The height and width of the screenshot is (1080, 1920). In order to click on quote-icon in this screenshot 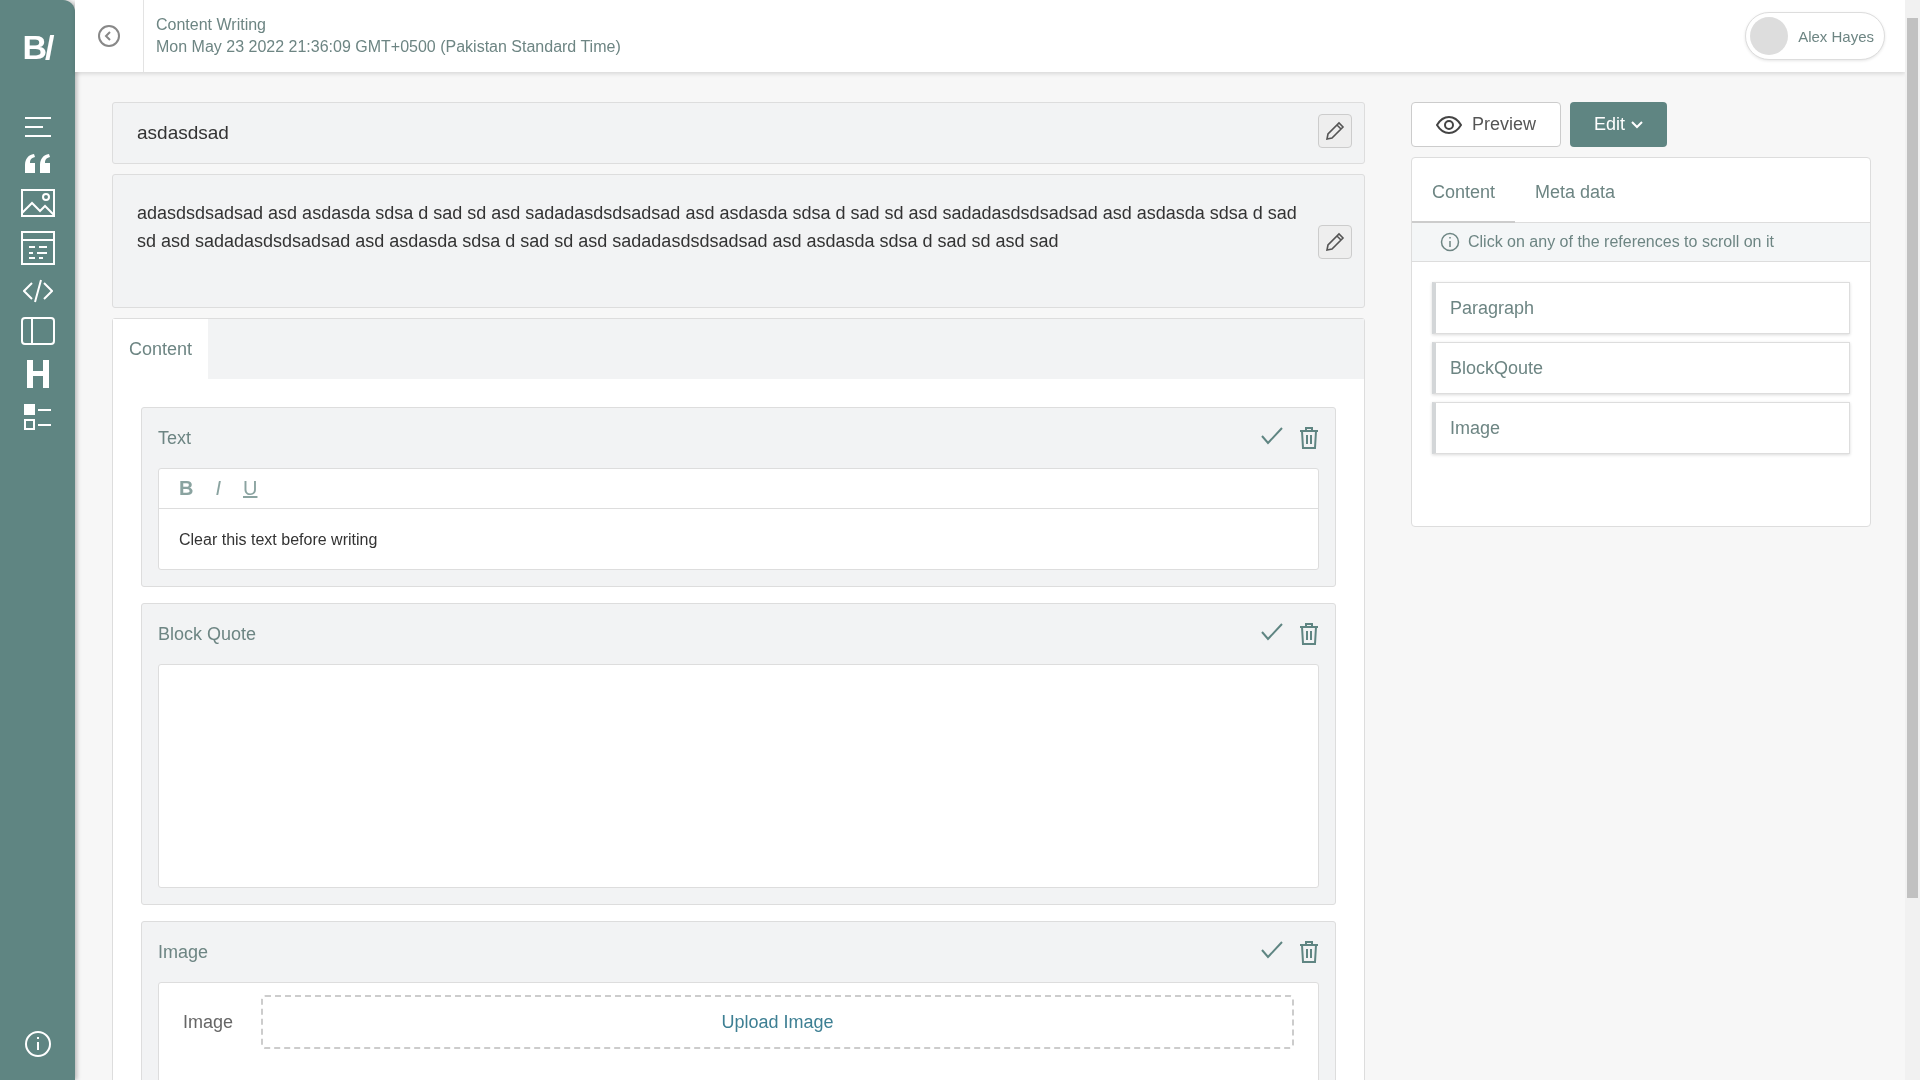, I will do `click(37, 164)`.